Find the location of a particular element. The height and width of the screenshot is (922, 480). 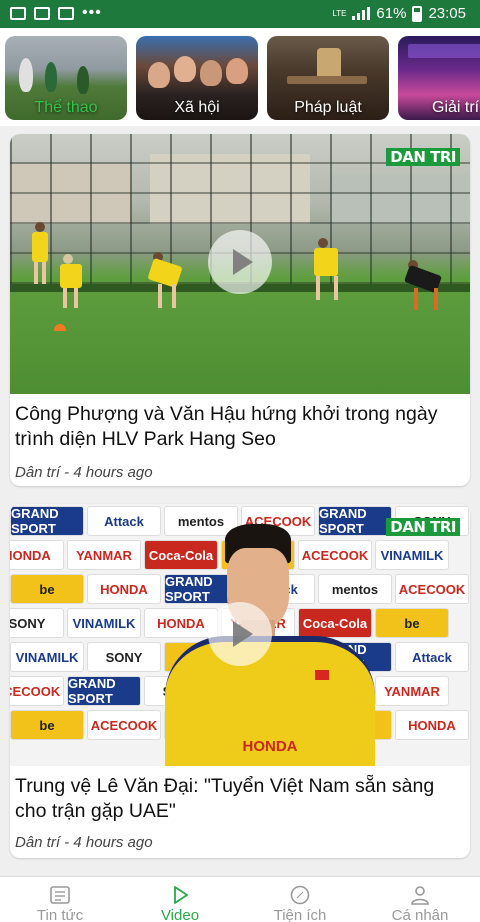

compass-icon is located at coordinates (300, 895).